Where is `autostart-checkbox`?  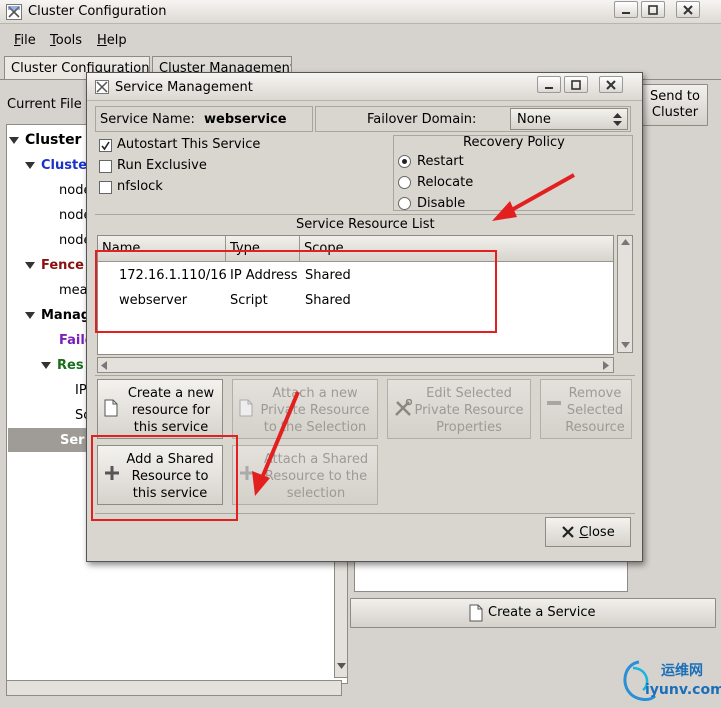
autostart-checkbox is located at coordinates (105, 145).